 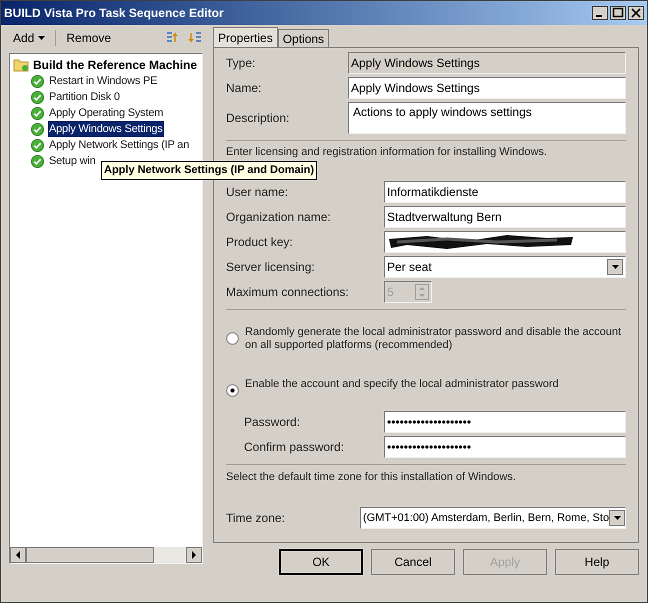 What do you see at coordinates (103, 81) in the screenshot?
I see `tree-item: Restart in Windows PE` at bounding box center [103, 81].